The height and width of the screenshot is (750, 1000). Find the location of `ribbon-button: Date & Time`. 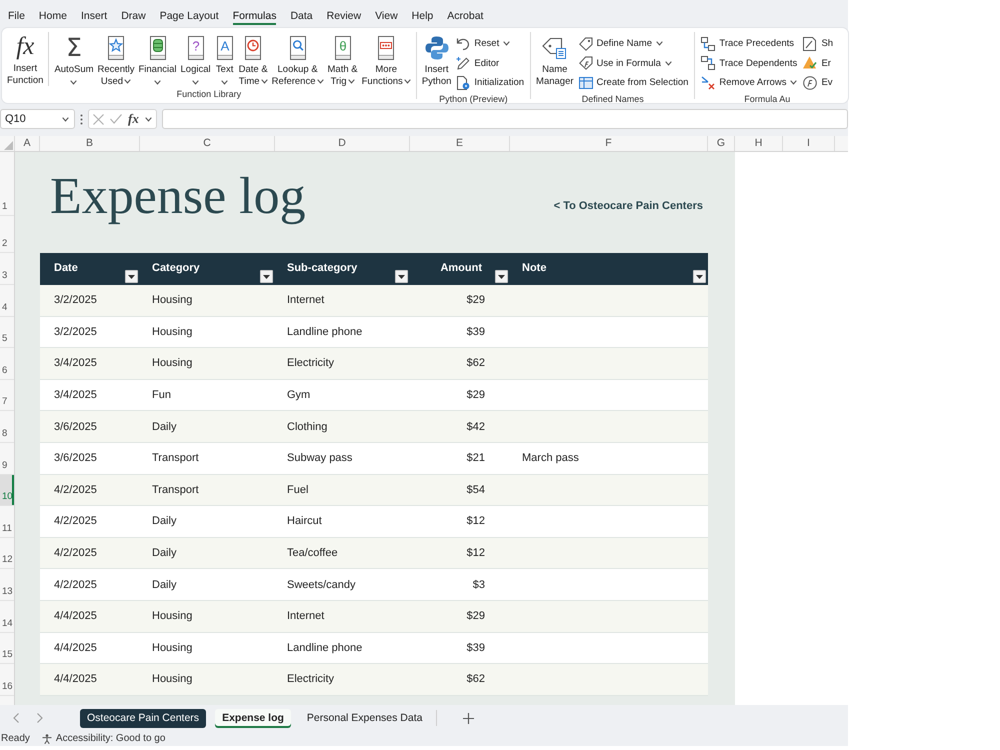

ribbon-button: Date & Time is located at coordinates (253, 60).